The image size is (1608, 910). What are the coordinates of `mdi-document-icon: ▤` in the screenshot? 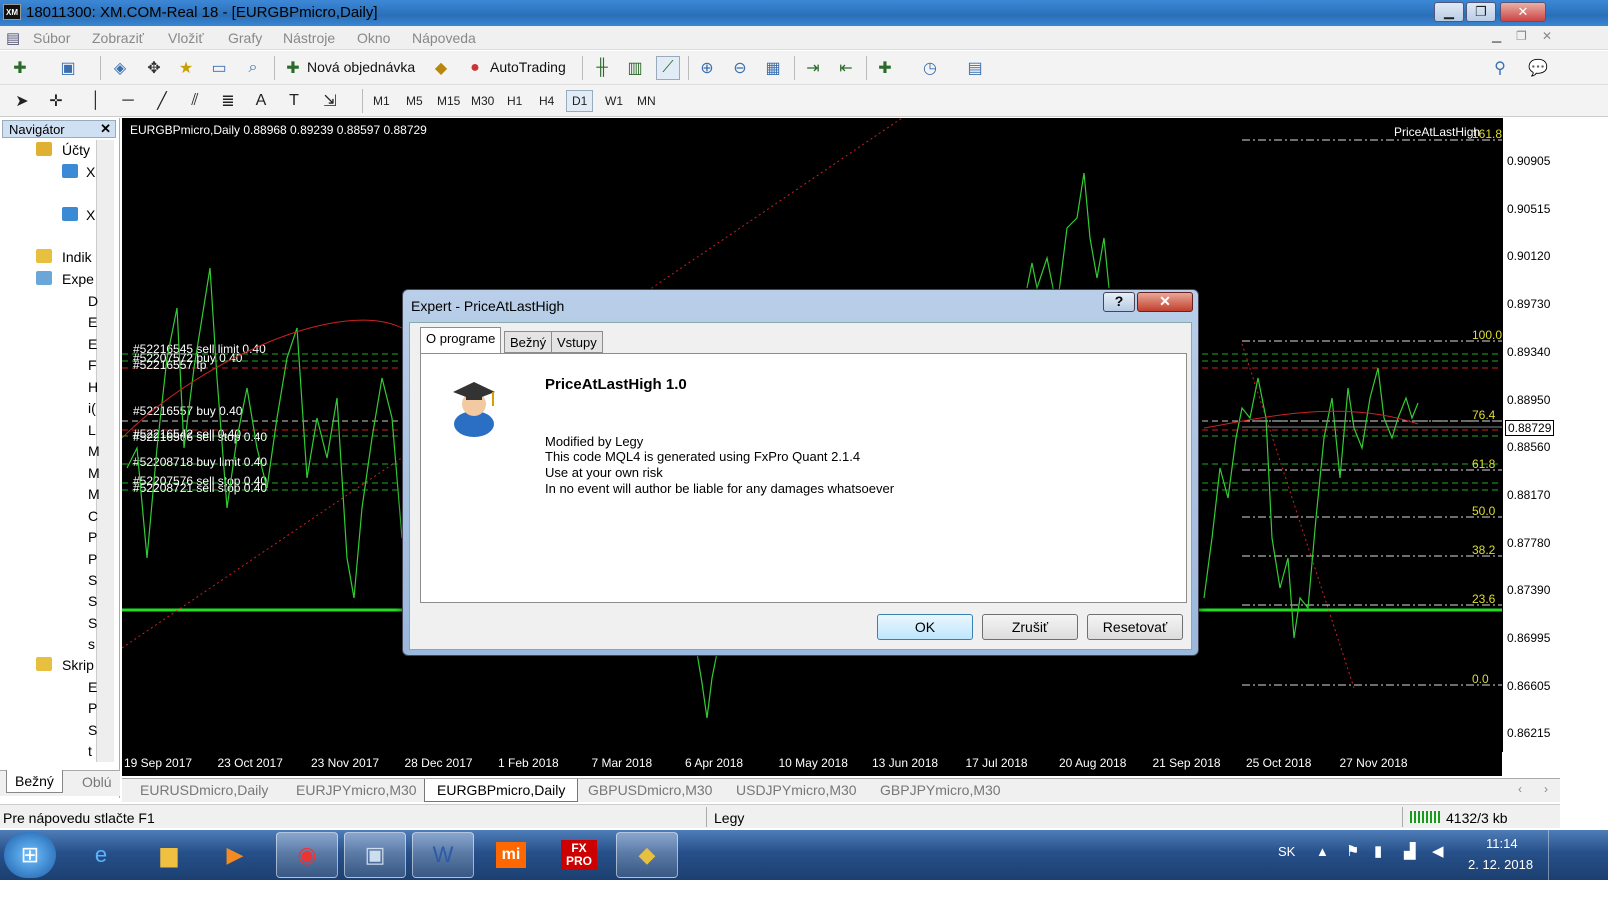 It's located at (13, 38).